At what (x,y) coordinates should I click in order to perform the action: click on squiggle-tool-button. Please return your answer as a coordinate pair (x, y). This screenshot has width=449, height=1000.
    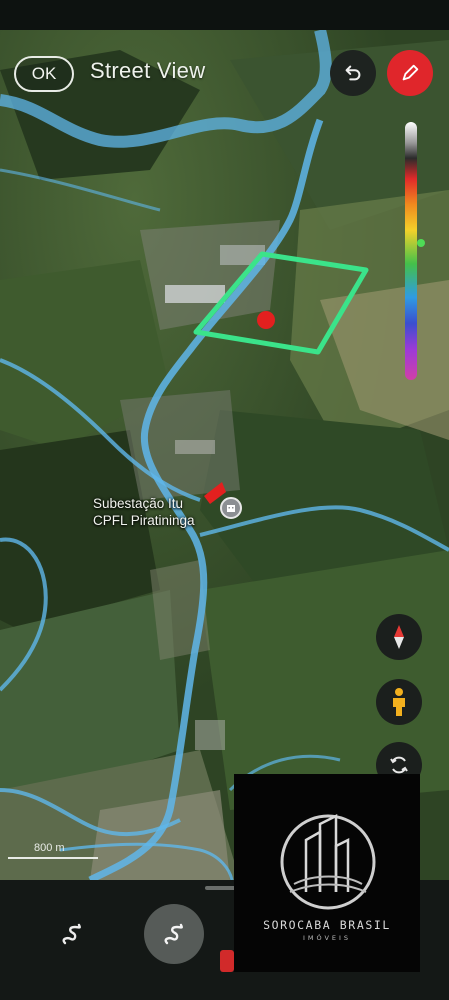
    Looking at the image, I should click on (72, 934).